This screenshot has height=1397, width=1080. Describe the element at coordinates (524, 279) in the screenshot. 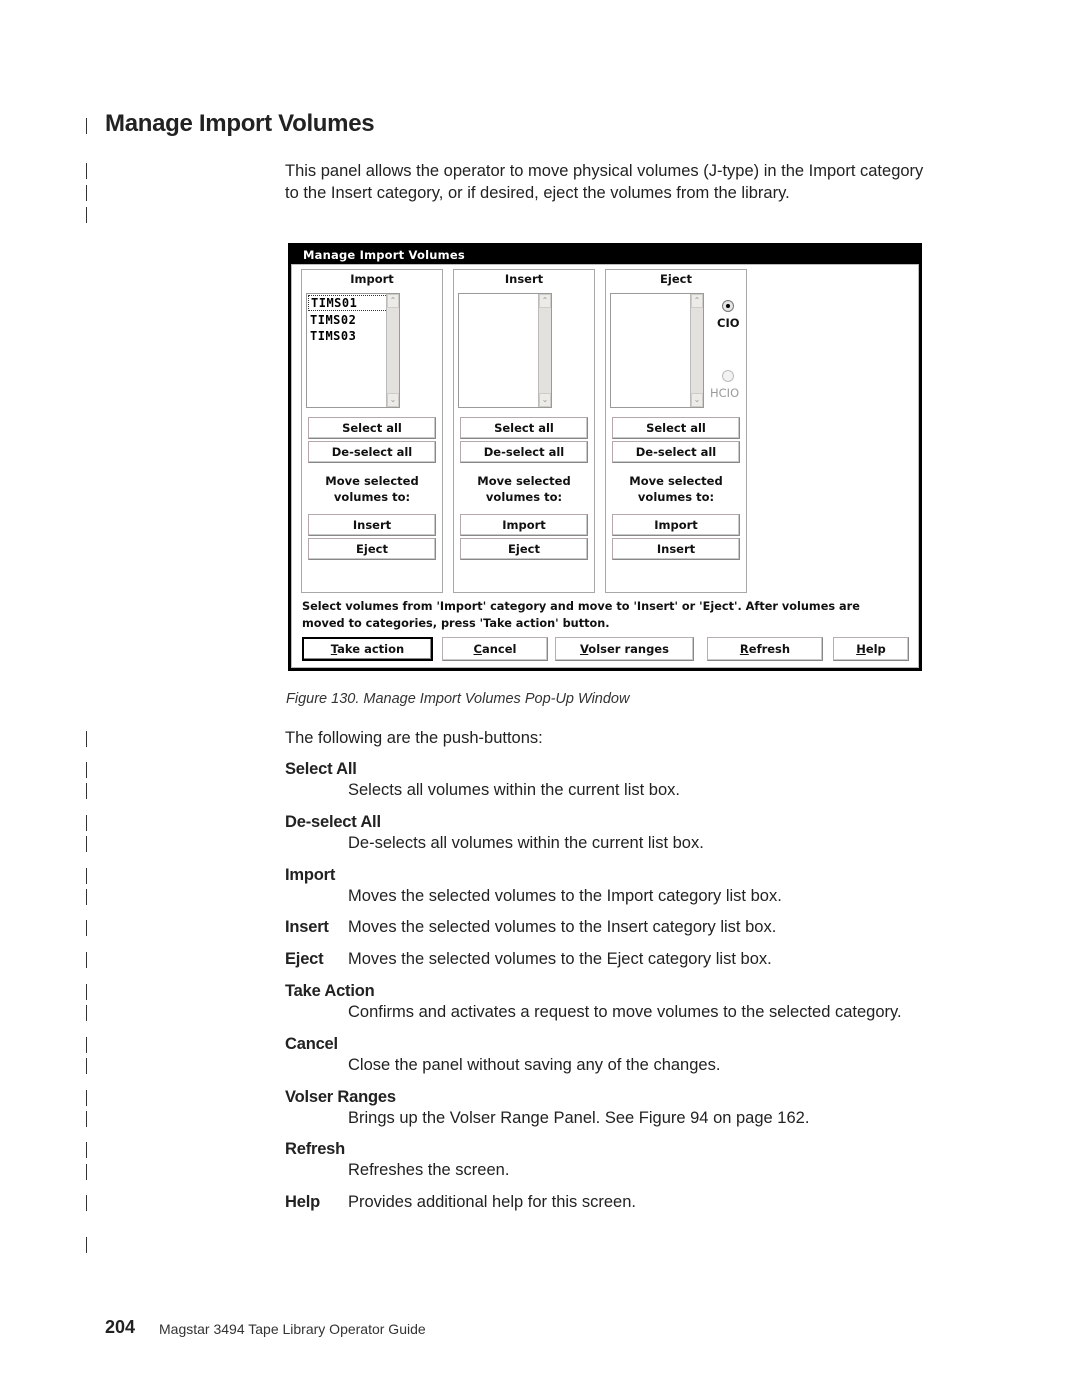

I see `group-title: Insert` at that location.